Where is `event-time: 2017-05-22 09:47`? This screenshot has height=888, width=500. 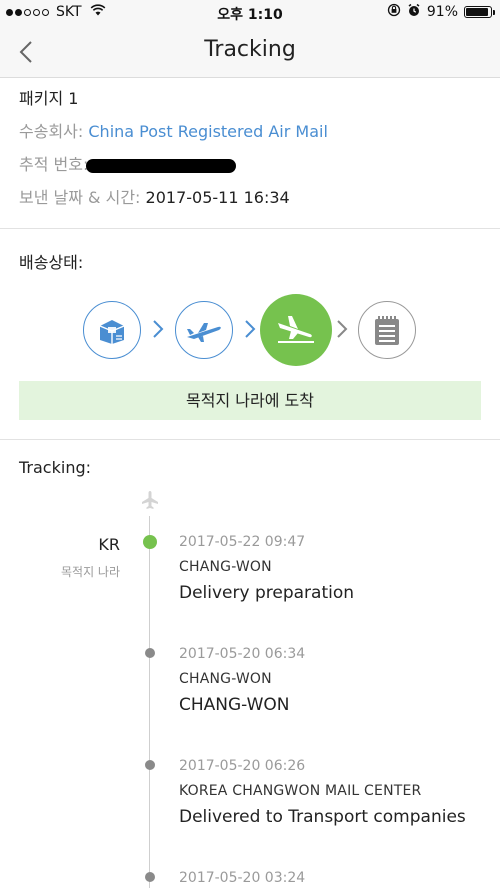
event-time: 2017-05-22 09:47 is located at coordinates (242, 542).